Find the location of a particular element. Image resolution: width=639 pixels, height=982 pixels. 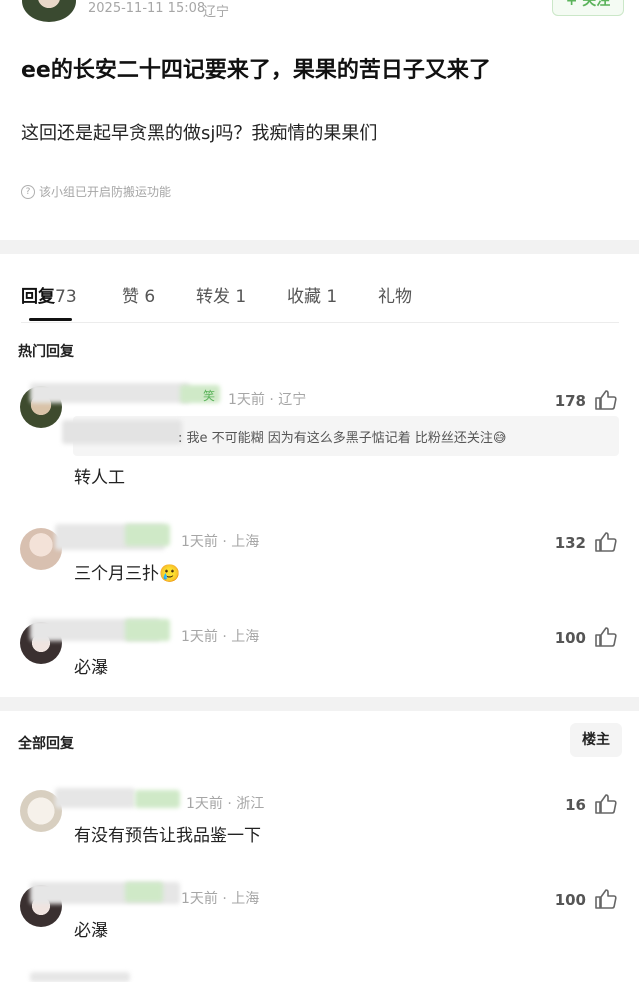

tab-collect-label: 收藏 is located at coordinates (304, 297).